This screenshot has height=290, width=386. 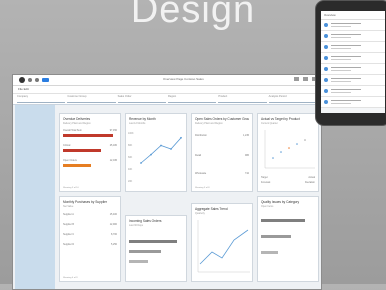 What do you see at coordinates (130, 181) in the screenshot?
I see `y-tick-label: 20K` at bounding box center [130, 181].